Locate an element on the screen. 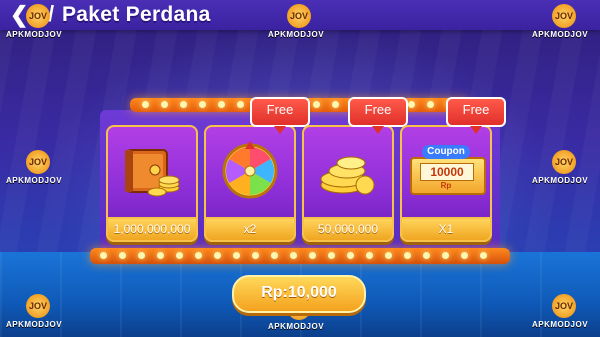 This screenshot has width=600, height=337. offer-card-gold-coins: Free 50,000,000 is located at coordinates (355, 169).